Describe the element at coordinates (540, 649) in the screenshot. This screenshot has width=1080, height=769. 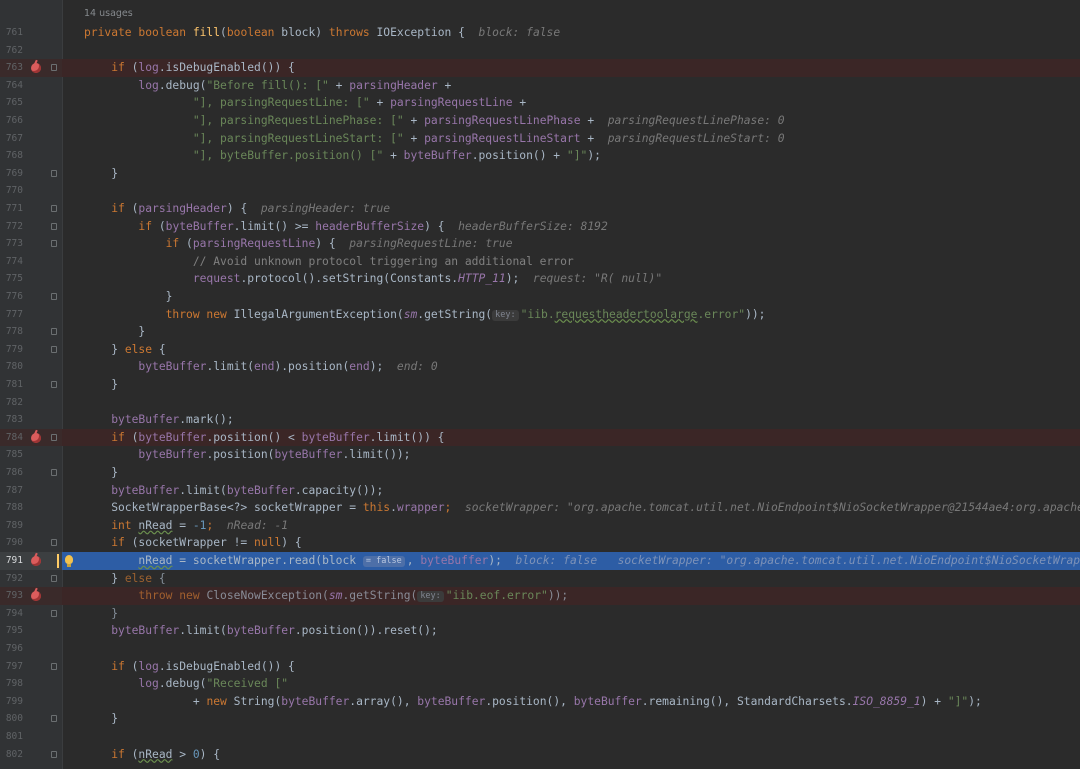
I see `code-line: 796` at that location.